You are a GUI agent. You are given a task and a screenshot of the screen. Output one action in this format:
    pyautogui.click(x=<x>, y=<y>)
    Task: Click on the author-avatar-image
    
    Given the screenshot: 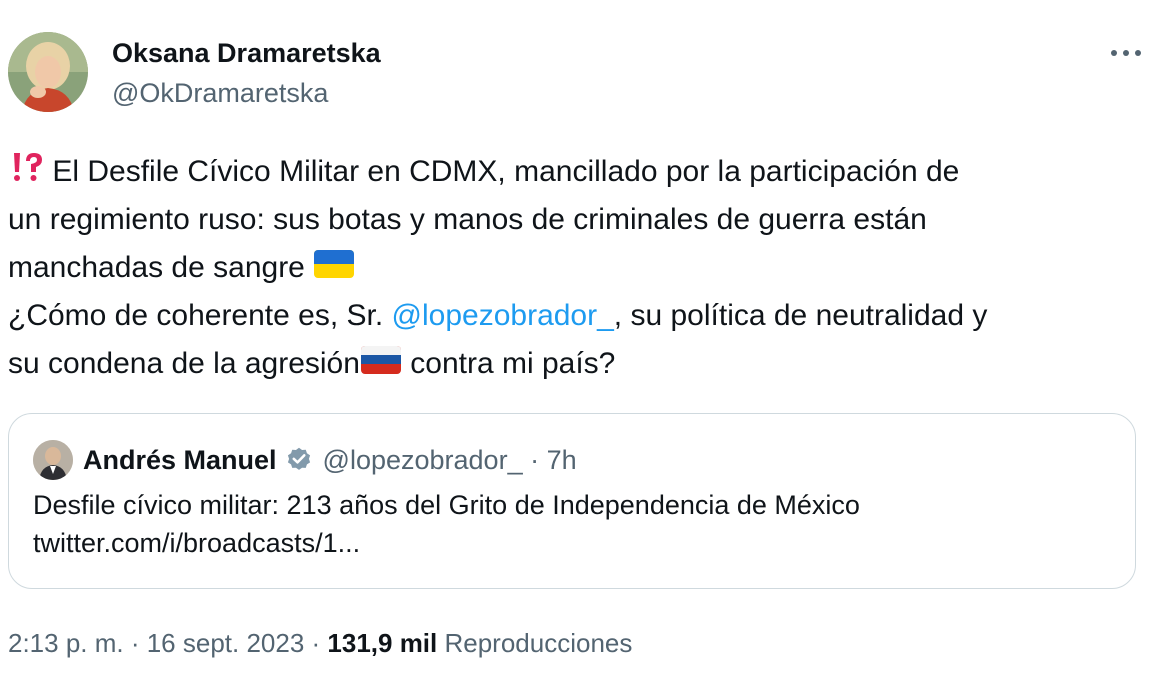 What is the action you would take?
    pyautogui.click(x=48, y=72)
    